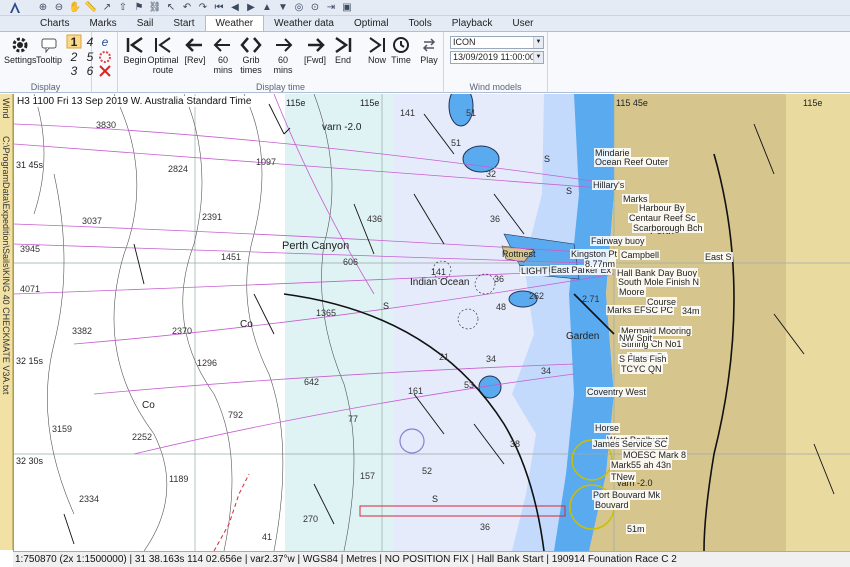 Image resolution: width=850 pixels, height=567 pixels. Describe the element at coordinates (267, 537) in the screenshot. I see `depth-sounding: 41` at that location.